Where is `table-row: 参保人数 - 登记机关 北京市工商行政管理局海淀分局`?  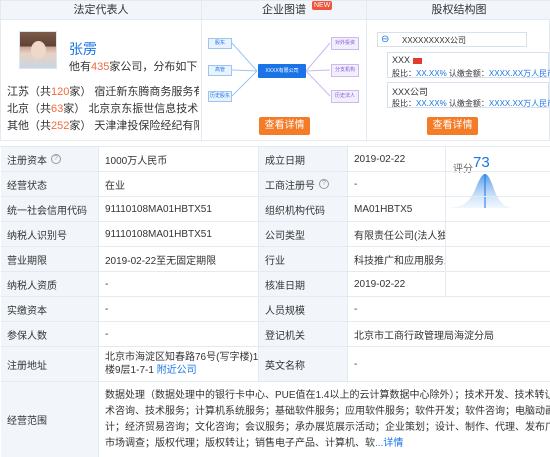 table-row: 参保人数 - 登记机关 北京市工商行政管理局海淀分局 is located at coordinates (275, 334).